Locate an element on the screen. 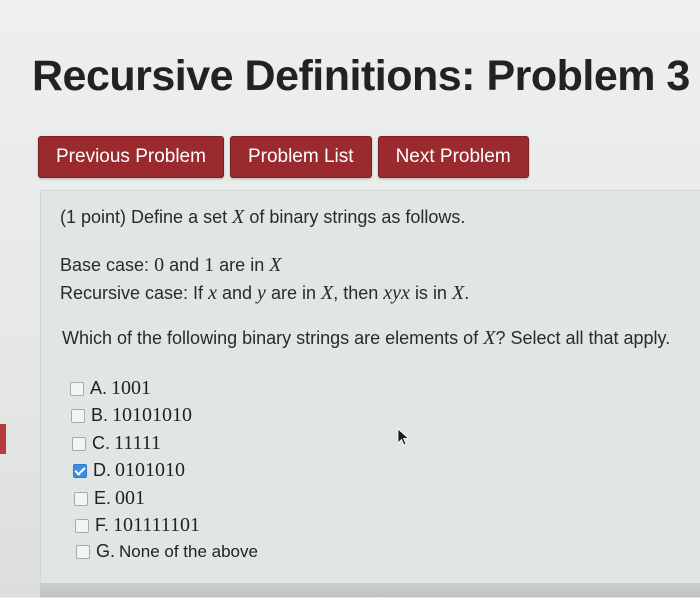  mouse-pointer-icon is located at coordinates (404, 439).